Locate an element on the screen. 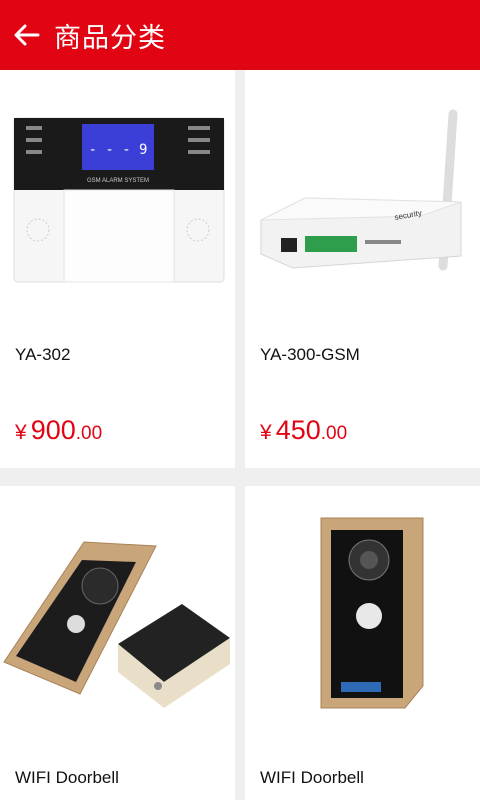 The width and height of the screenshot is (480, 800). price-integer: 900 is located at coordinates (53, 430).